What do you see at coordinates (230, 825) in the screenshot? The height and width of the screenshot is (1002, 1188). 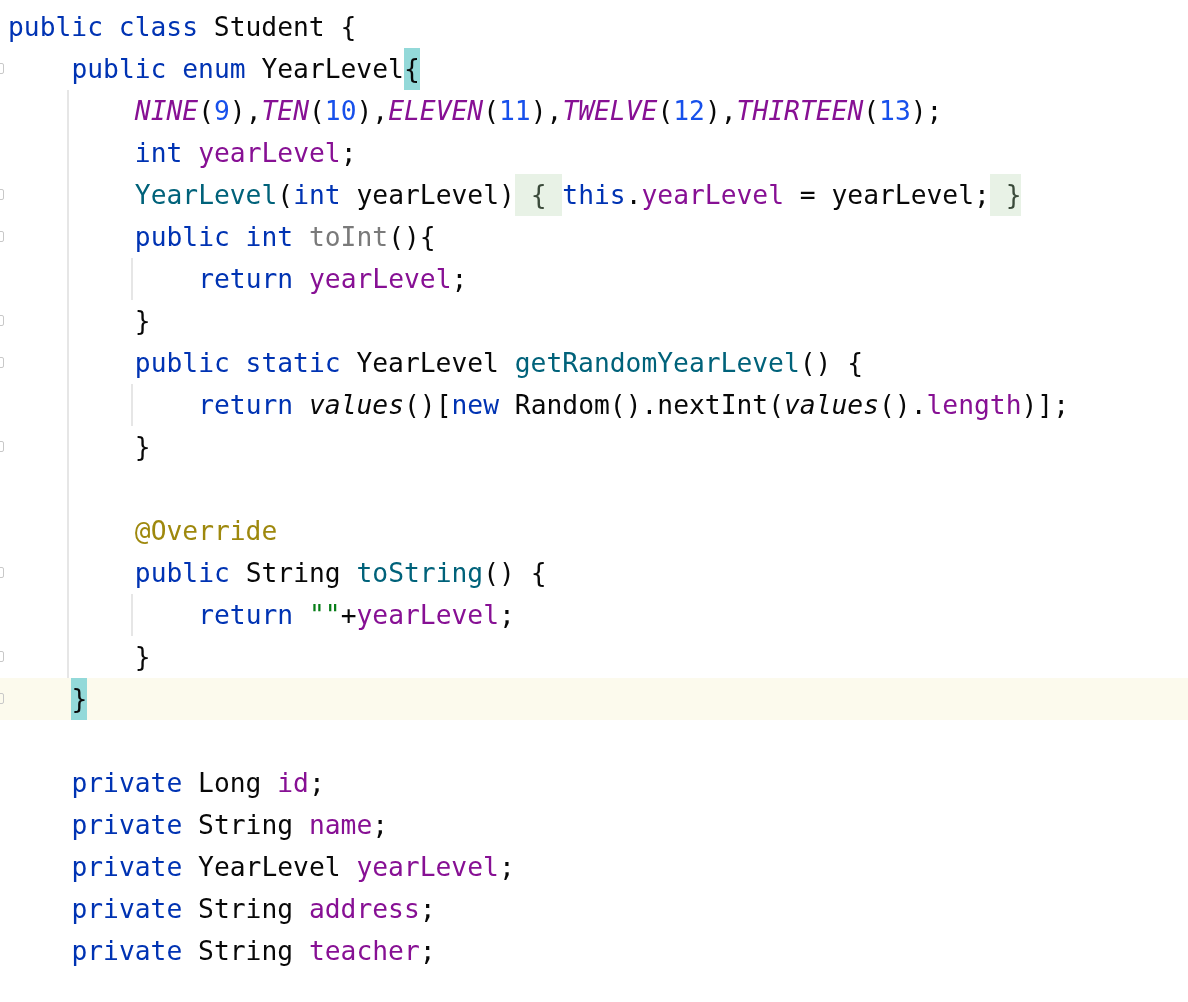 I see `code-line: private String name;` at bounding box center [230, 825].